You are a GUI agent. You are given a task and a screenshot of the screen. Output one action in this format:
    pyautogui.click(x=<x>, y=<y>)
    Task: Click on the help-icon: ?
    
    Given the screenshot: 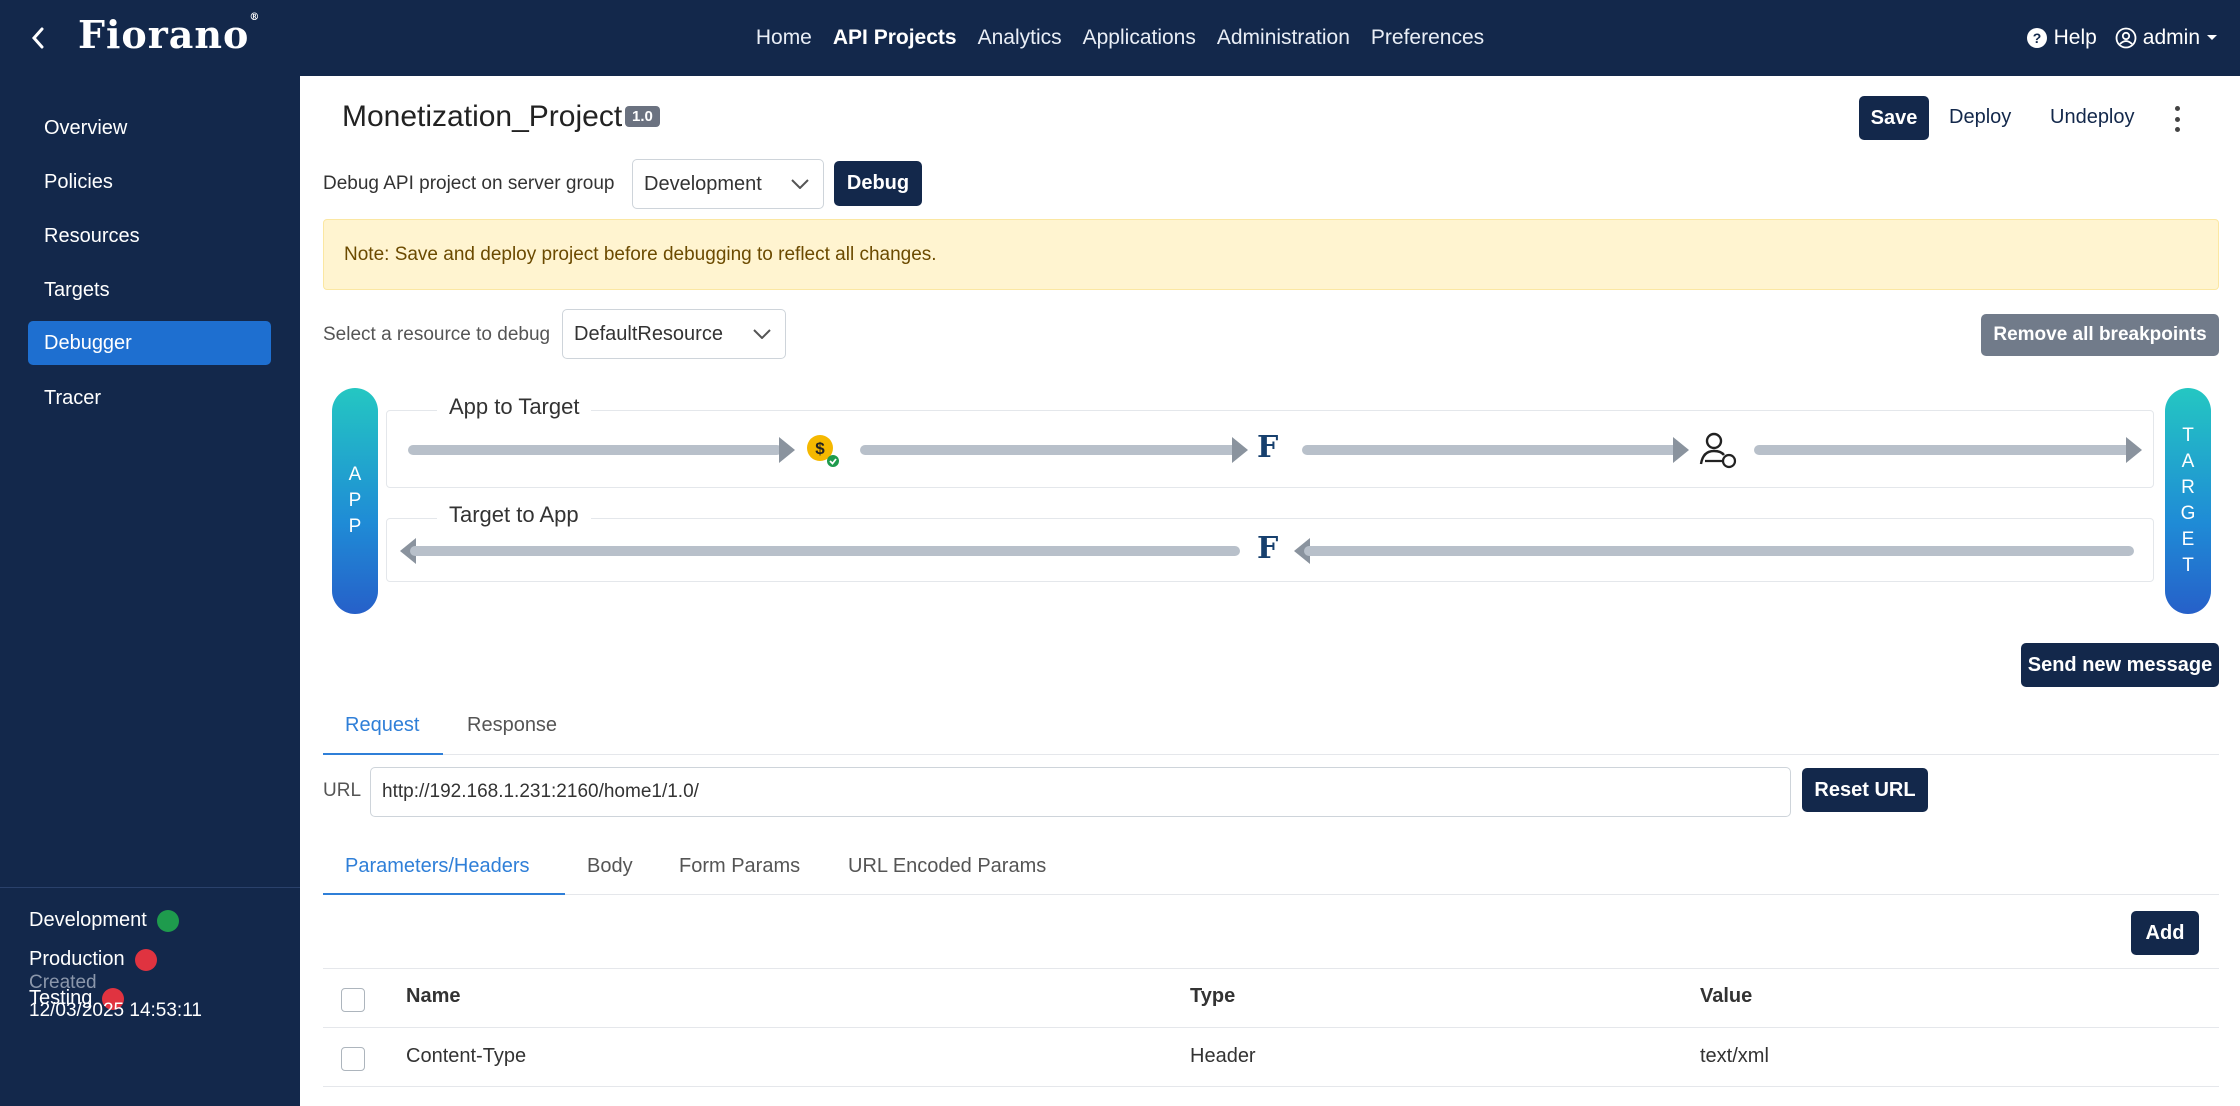 What is the action you would take?
    pyautogui.click(x=2036, y=38)
    